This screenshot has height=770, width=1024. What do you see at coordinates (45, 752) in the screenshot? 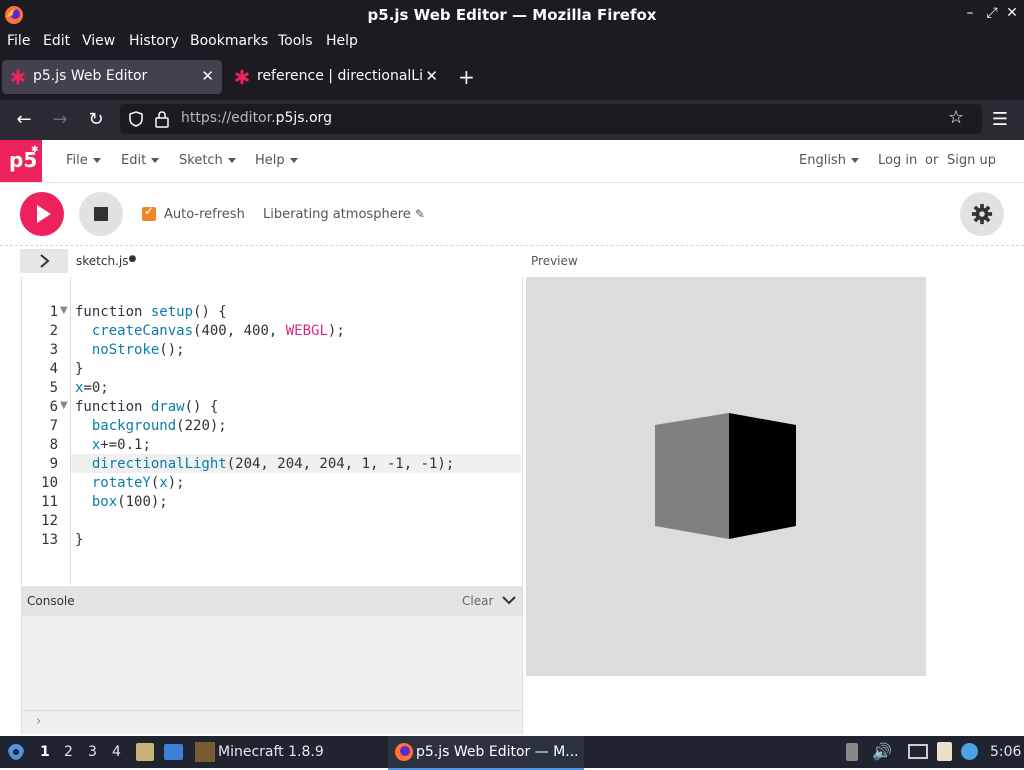
I see `workspace-1: 1` at bounding box center [45, 752].